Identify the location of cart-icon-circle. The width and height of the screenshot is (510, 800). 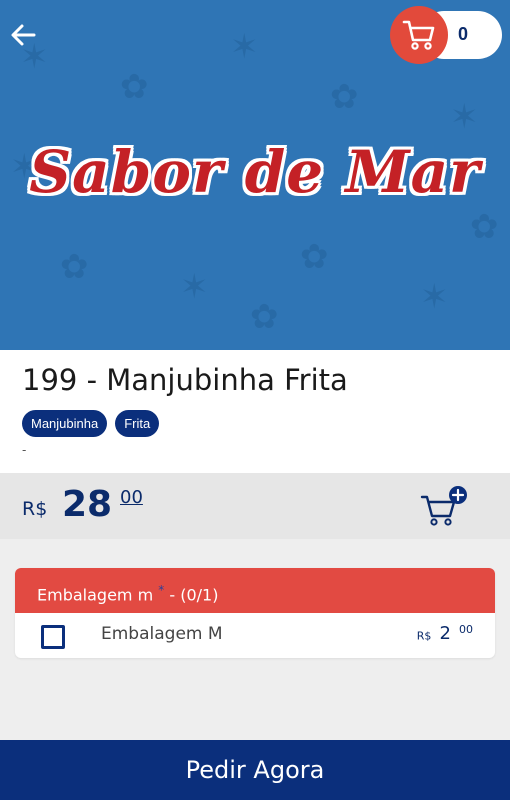
(419, 35).